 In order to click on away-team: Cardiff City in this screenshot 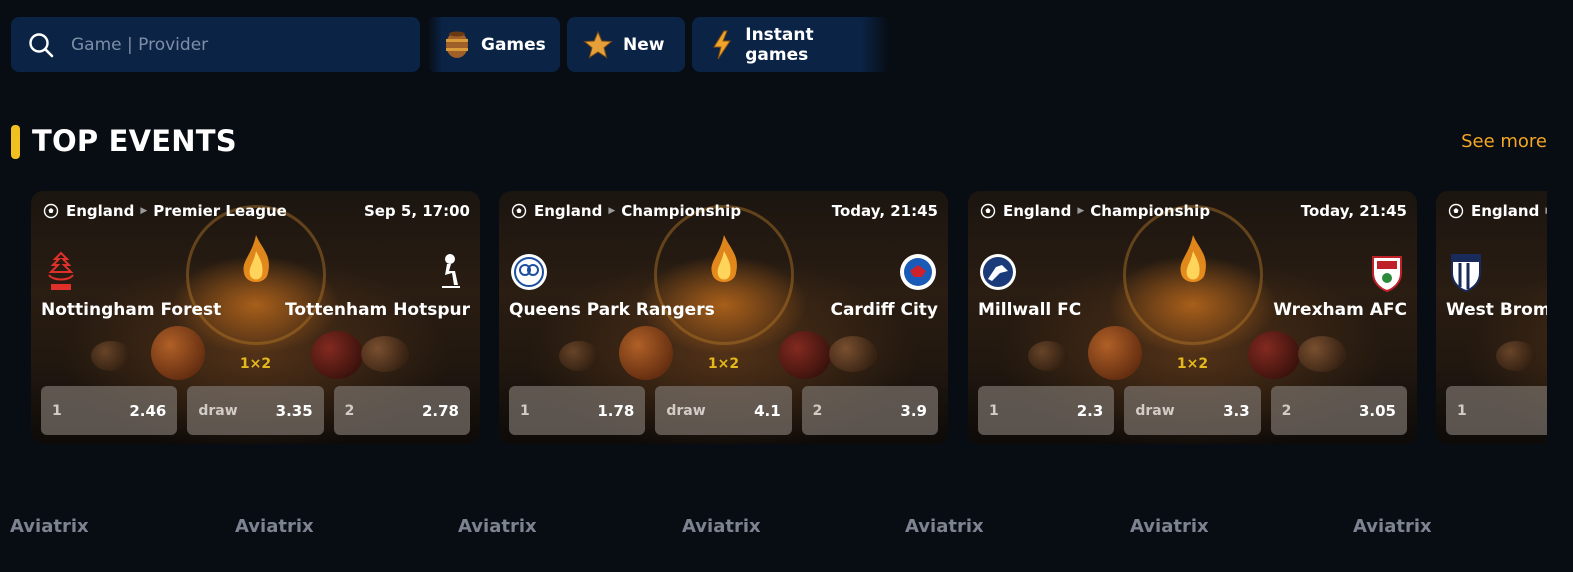, I will do `click(884, 310)`.